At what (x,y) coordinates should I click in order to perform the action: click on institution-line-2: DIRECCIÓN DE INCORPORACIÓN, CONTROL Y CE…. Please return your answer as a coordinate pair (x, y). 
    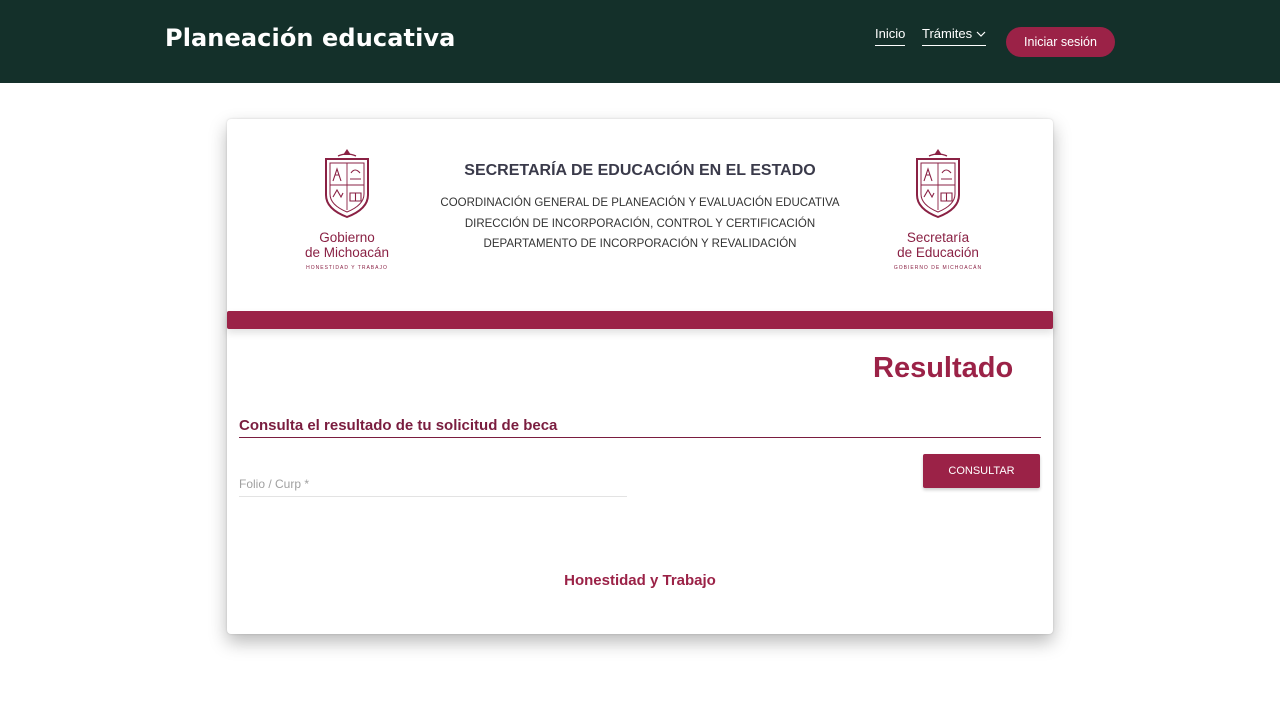
    Looking at the image, I should click on (640, 223).